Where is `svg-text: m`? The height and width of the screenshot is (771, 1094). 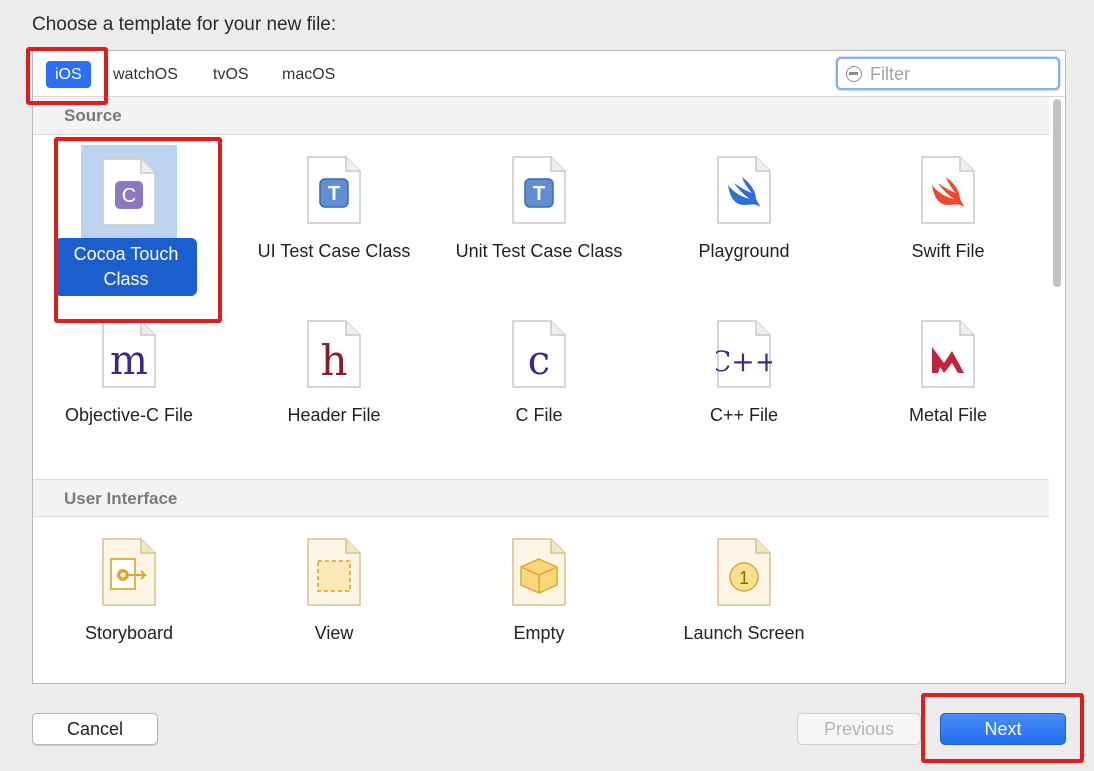 svg-text: m is located at coordinates (129, 361).